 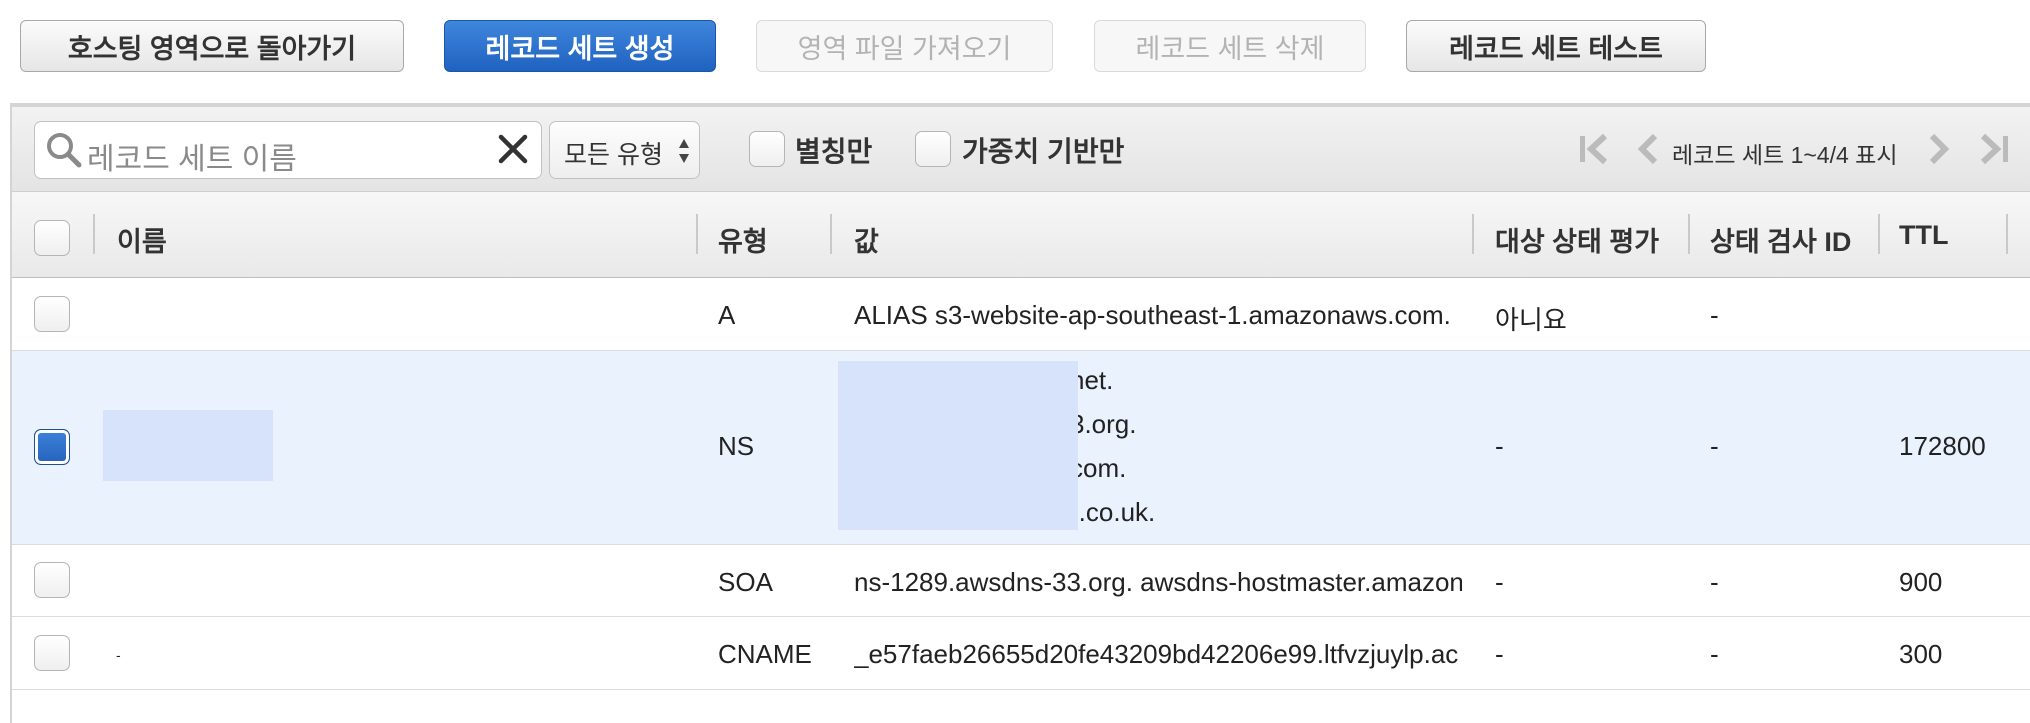 I want to click on previous-page-icon, so click(x=1648, y=151).